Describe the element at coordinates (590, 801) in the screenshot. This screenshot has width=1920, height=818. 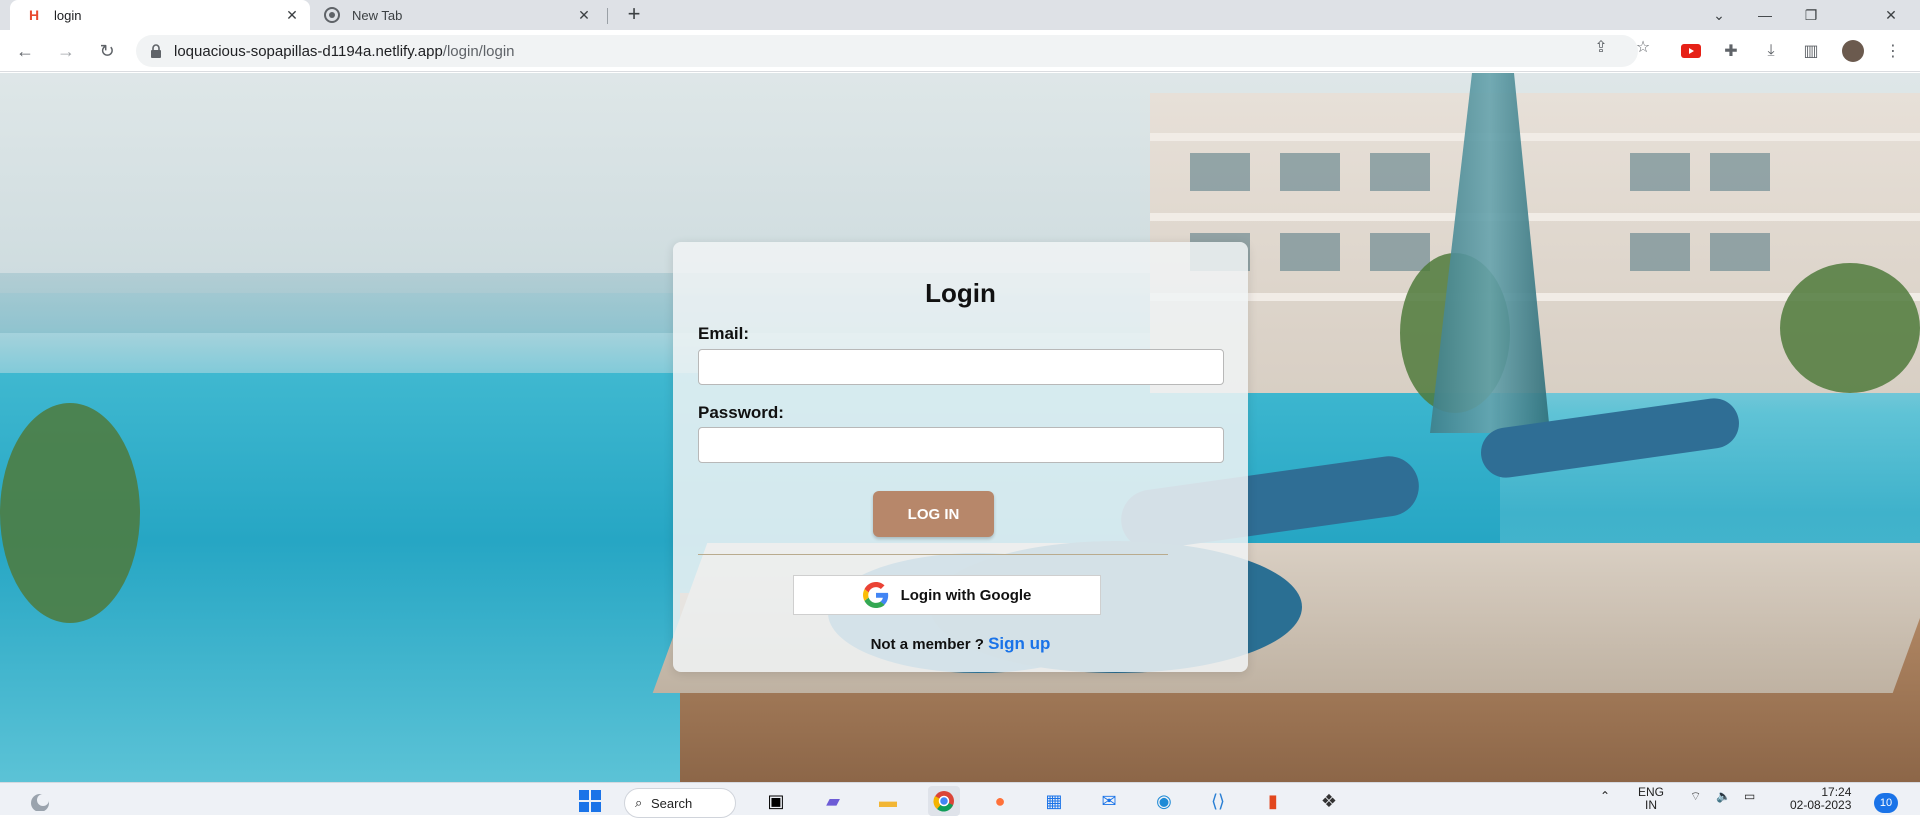
I see `start-icon` at that location.